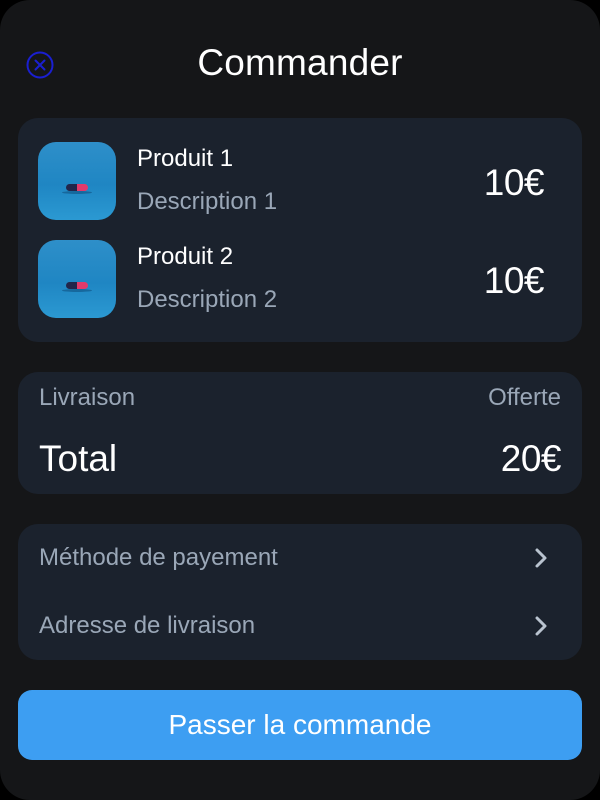 The height and width of the screenshot is (800, 600). What do you see at coordinates (185, 256) in the screenshot?
I see `product-name: Produit 2` at bounding box center [185, 256].